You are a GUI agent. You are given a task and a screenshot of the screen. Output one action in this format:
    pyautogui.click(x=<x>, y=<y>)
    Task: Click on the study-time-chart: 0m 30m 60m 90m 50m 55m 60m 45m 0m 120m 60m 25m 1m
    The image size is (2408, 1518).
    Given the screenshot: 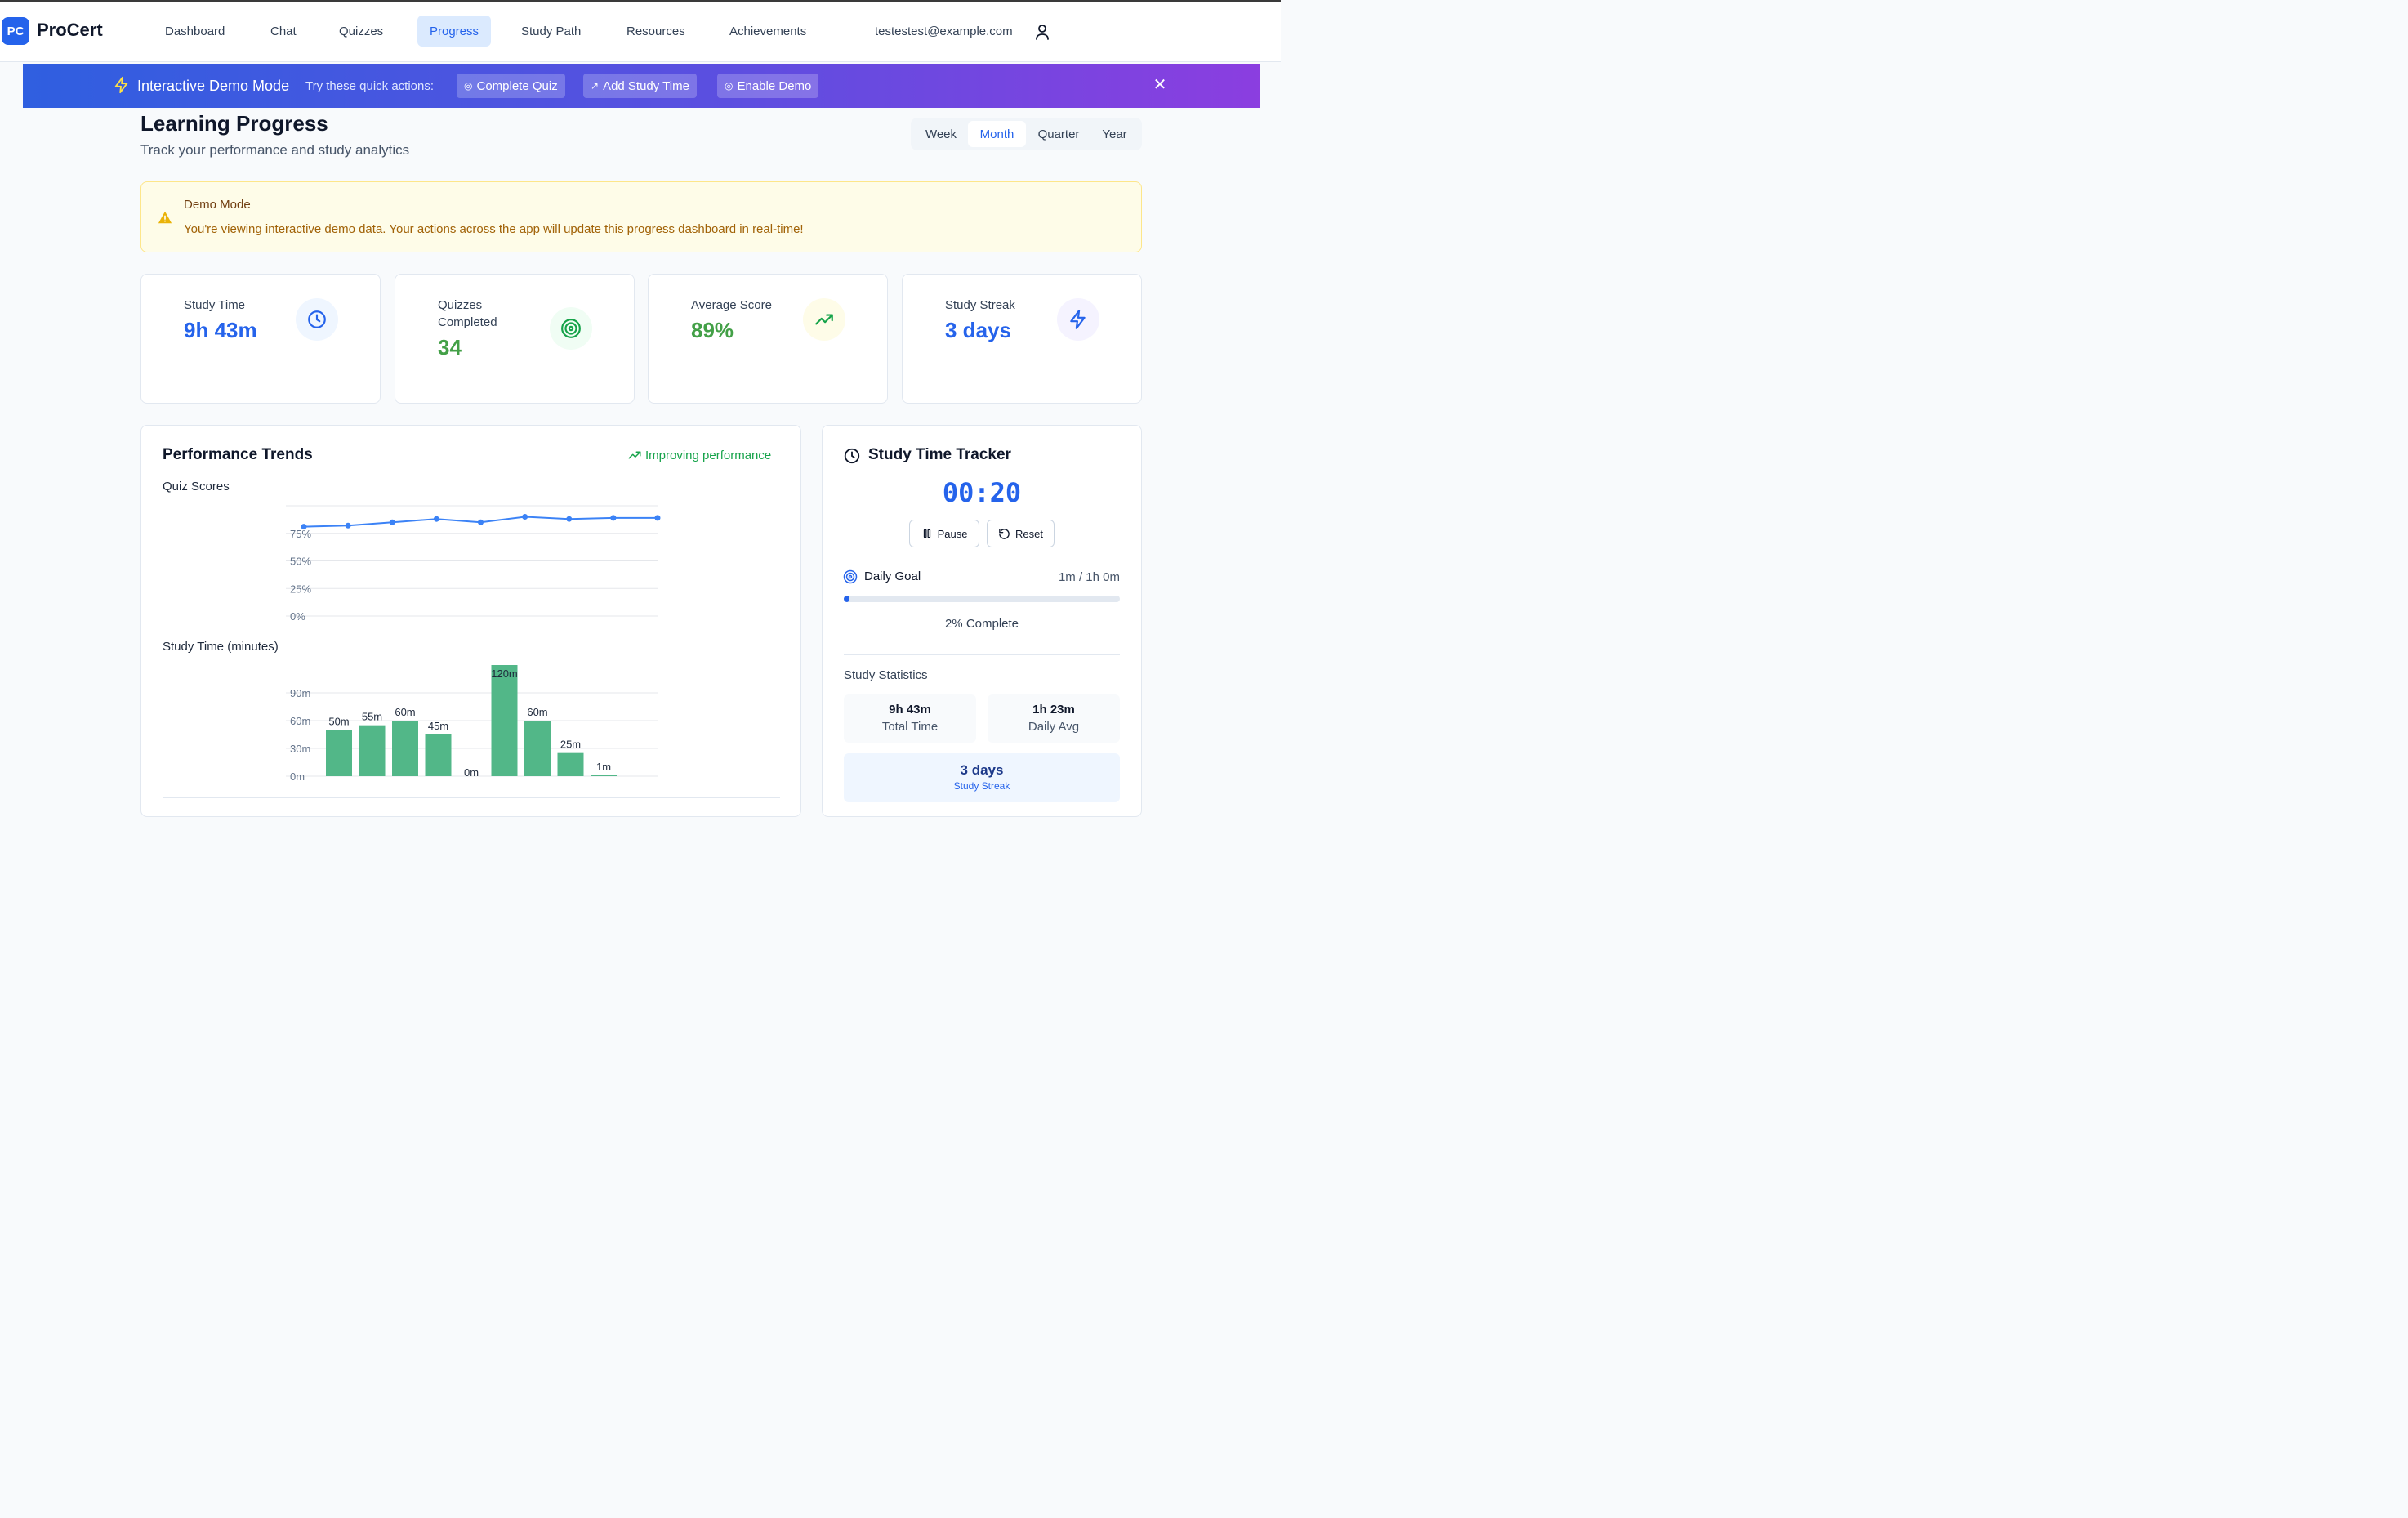 What is the action you would take?
    pyautogui.click(x=472, y=724)
    